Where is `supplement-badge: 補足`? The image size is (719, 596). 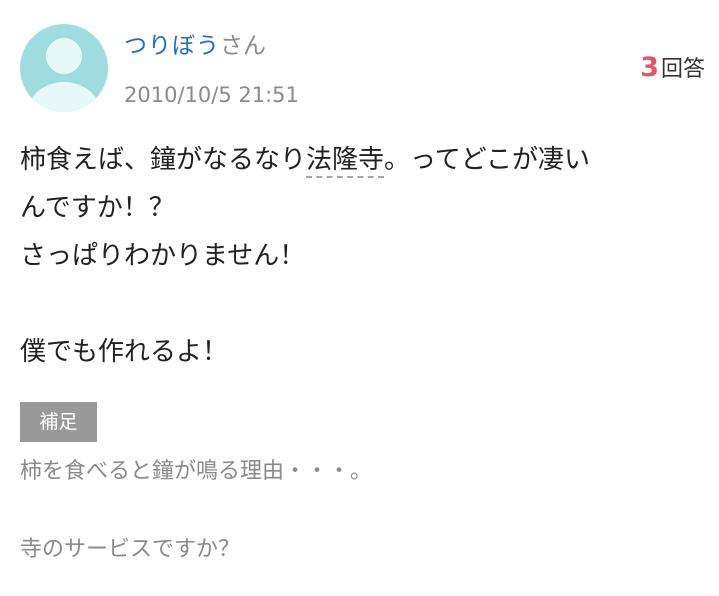 supplement-badge: 補足 is located at coordinates (58, 422).